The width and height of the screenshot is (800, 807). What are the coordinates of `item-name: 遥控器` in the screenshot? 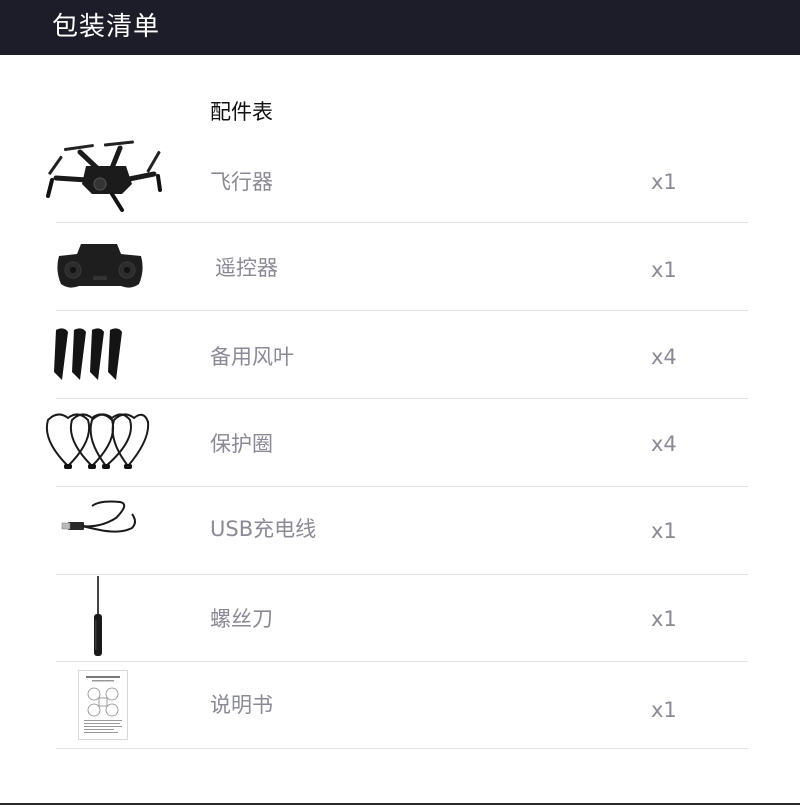 It's located at (246, 268).